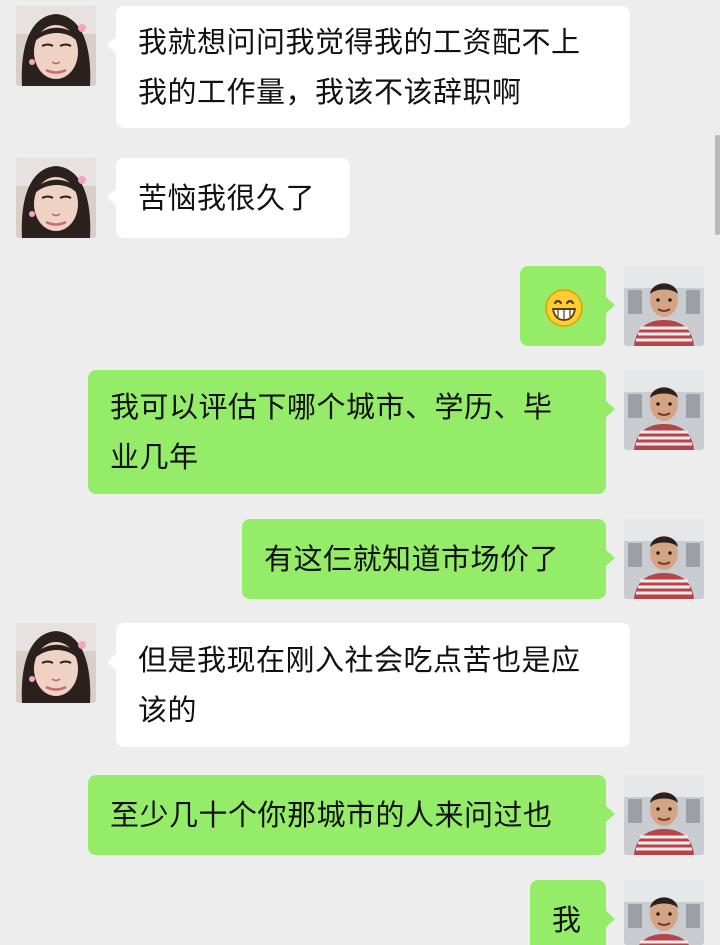 This screenshot has width=720, height=945. Describe the element at coordinates (359, 660) in the screenshot. I see `message-text-line: 但是我现在刚入社会吃点苦也是应` at that location.